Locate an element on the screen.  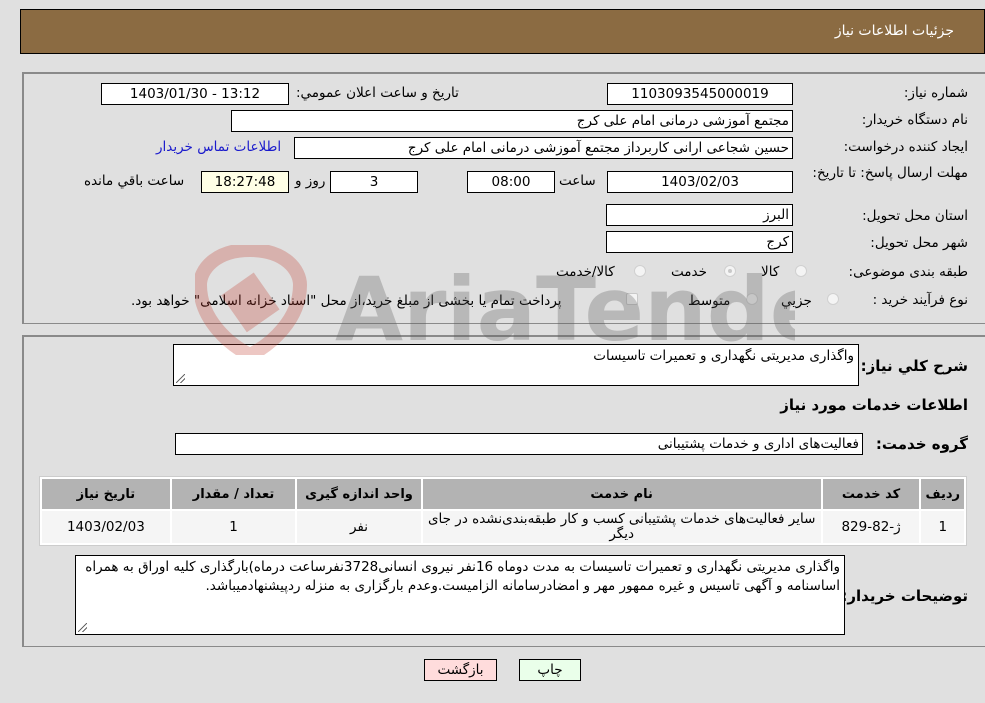
buyer-org-field: مجتمع آموزشی درمانی امام علی کرج is located at coordinates (512, 121).